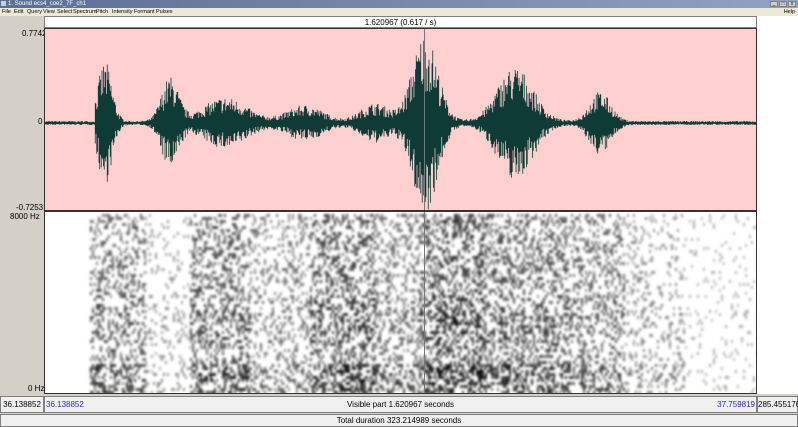 Image resolution: width=798 pixels, height=427 pixels. What do you see at coordinates (792, 4) in the screenshot?
I see `close-button: x` at bounding box center [792, 4].